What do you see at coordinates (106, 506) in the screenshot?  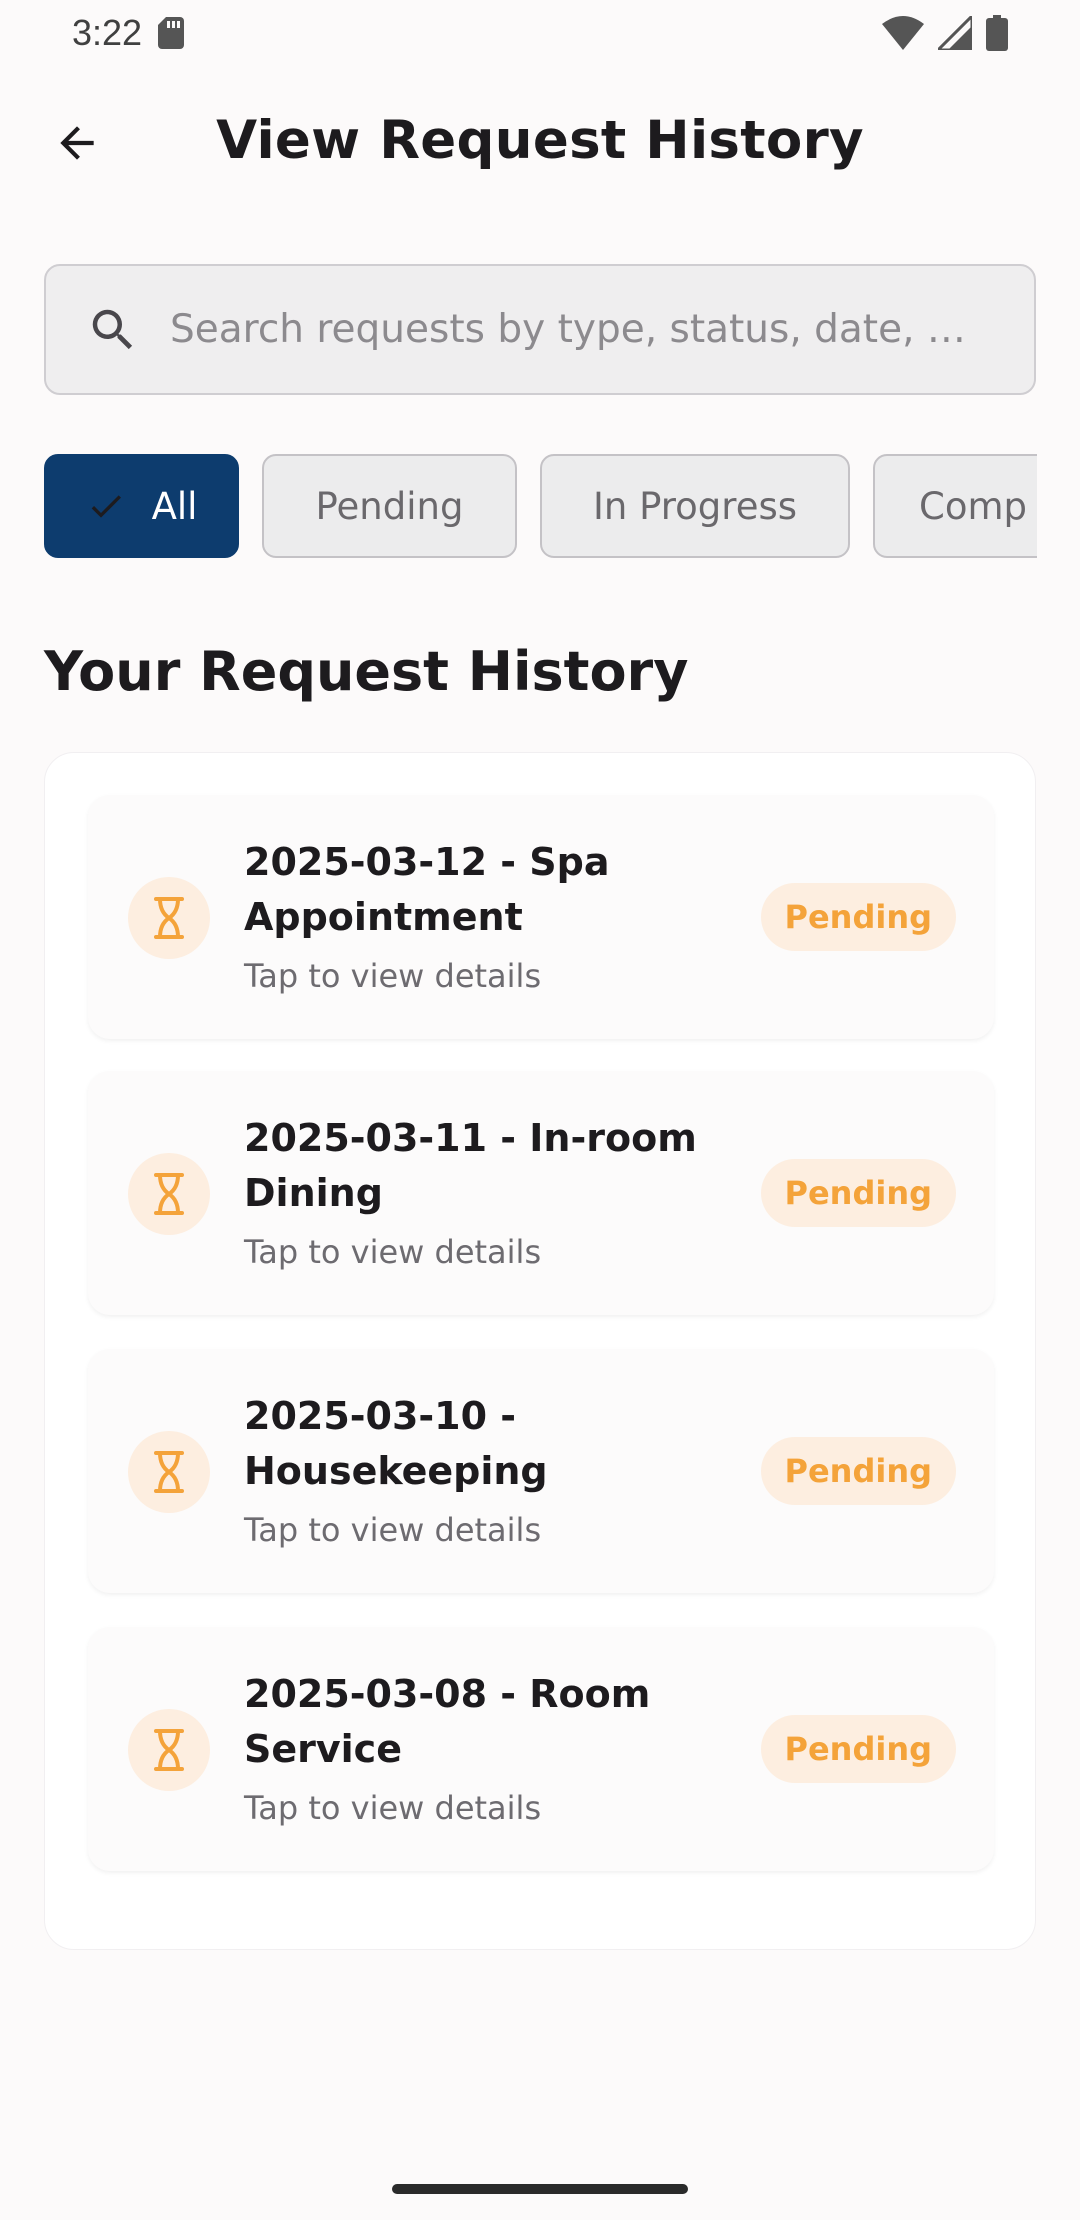 I see `check-icon` at bounding box center [106, 506].